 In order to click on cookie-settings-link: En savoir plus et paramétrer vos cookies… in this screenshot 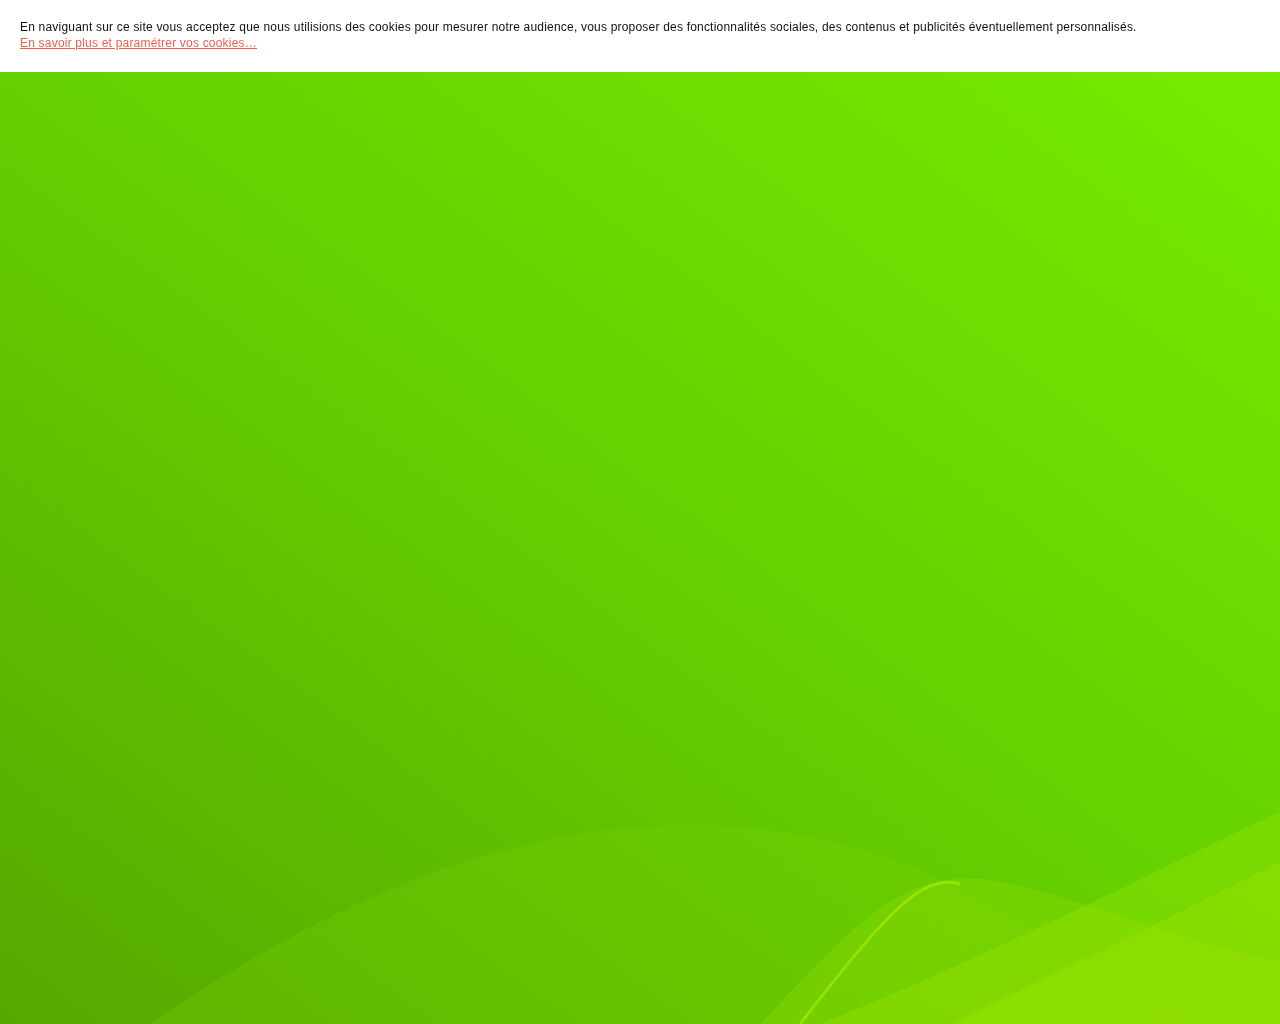, I will do `click(138, 43)`.